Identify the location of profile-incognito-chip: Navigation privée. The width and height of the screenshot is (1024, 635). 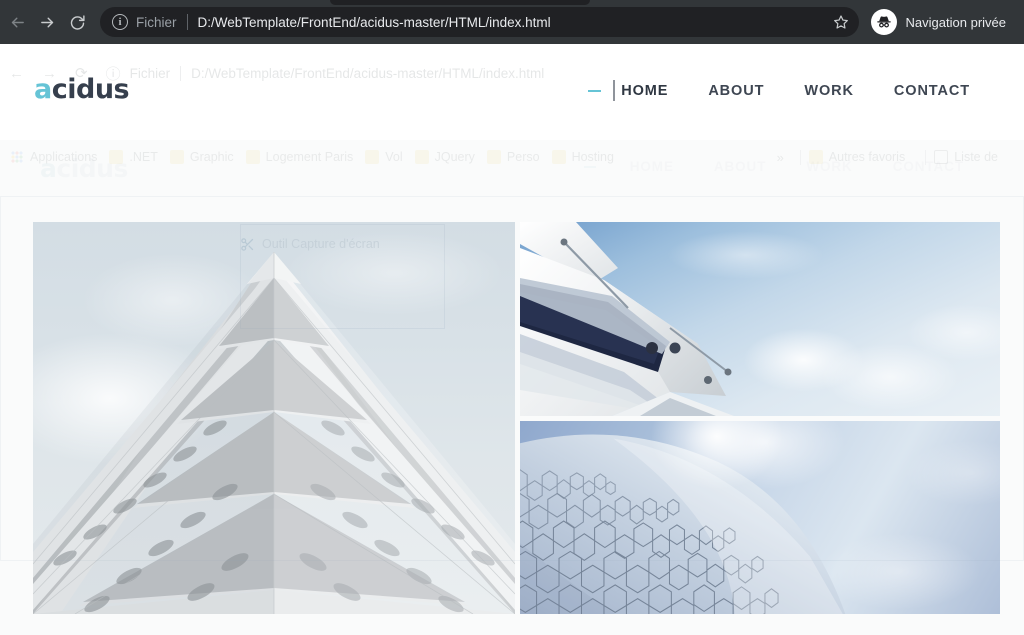
(942, 22).